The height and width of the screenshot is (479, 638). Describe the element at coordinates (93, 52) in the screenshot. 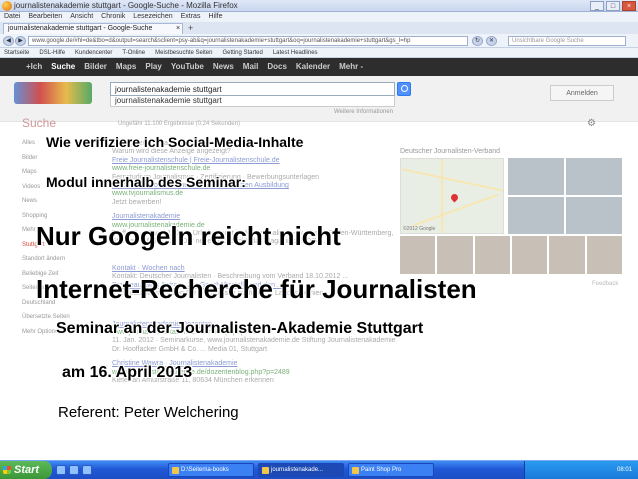

I see `bookmark-item: Kundencenter` at that location.